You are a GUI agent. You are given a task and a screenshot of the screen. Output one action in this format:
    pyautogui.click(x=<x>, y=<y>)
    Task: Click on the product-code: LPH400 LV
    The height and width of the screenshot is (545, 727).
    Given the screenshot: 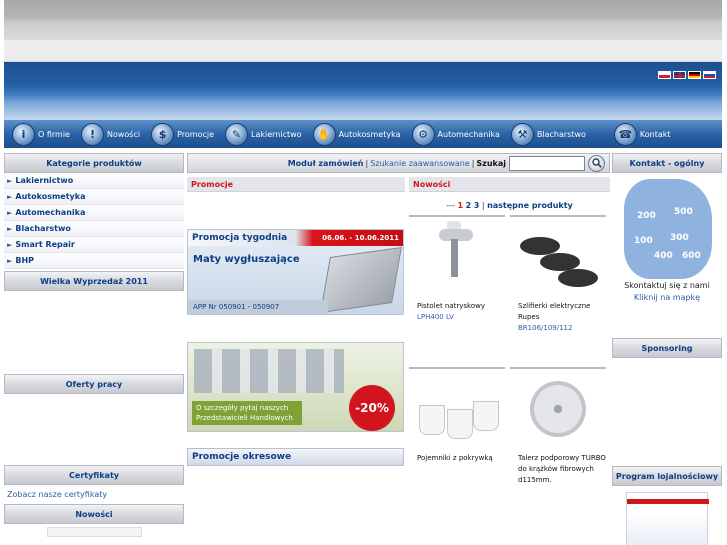 What is the action you would take?
    pyautogui.click(x=457, y=317)
    